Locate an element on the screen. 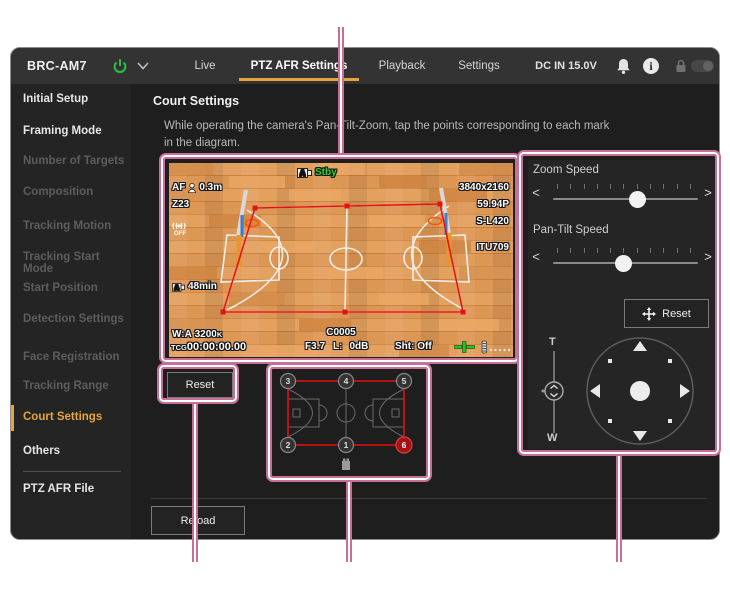 The height and width of the screenshot is (600, 730). tab-playback: Playback is located at coordinates (402, 66).